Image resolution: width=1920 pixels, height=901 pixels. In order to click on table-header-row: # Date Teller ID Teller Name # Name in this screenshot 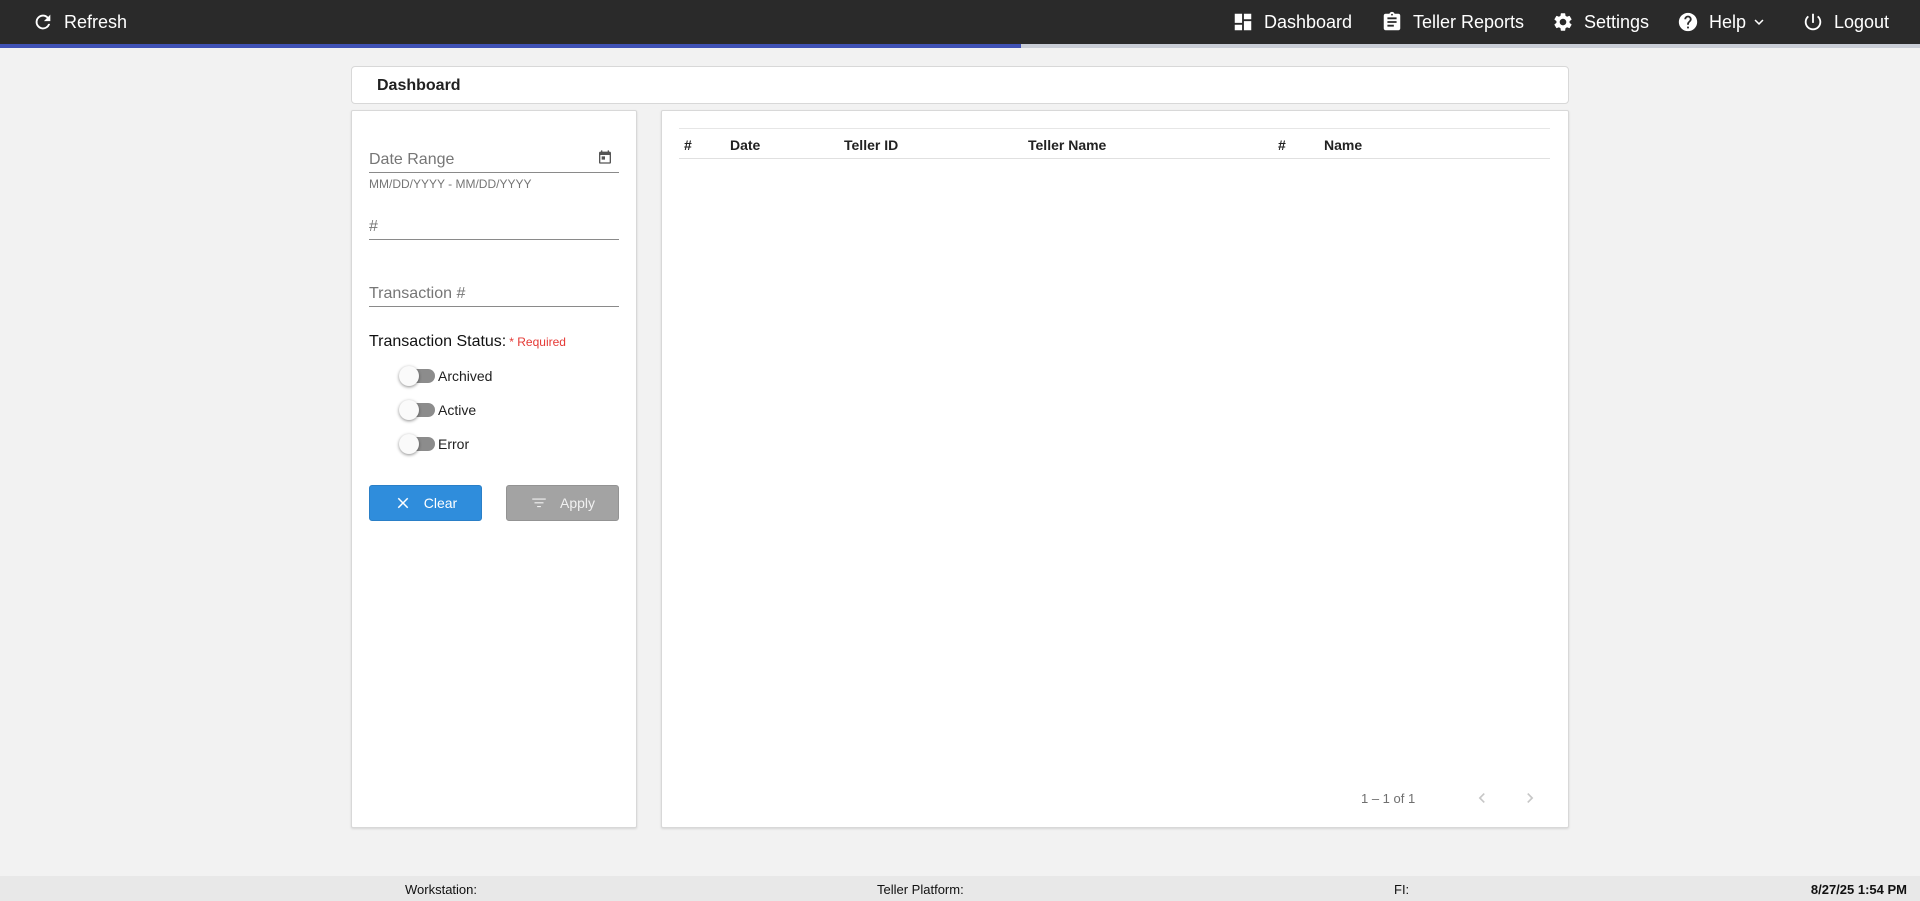, I will do `click(1114, 143)`.